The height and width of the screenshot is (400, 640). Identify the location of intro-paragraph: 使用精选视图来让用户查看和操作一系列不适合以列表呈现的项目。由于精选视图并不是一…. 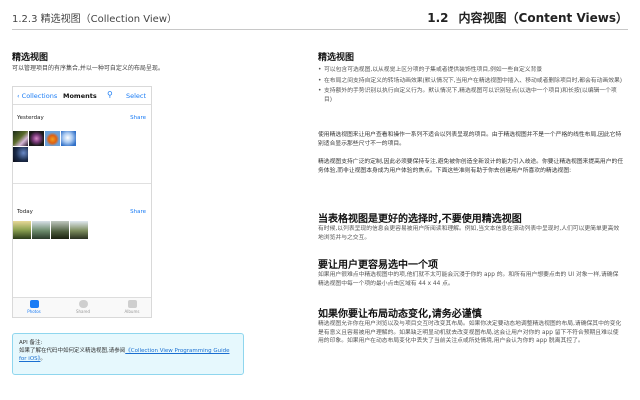
(470, 139).